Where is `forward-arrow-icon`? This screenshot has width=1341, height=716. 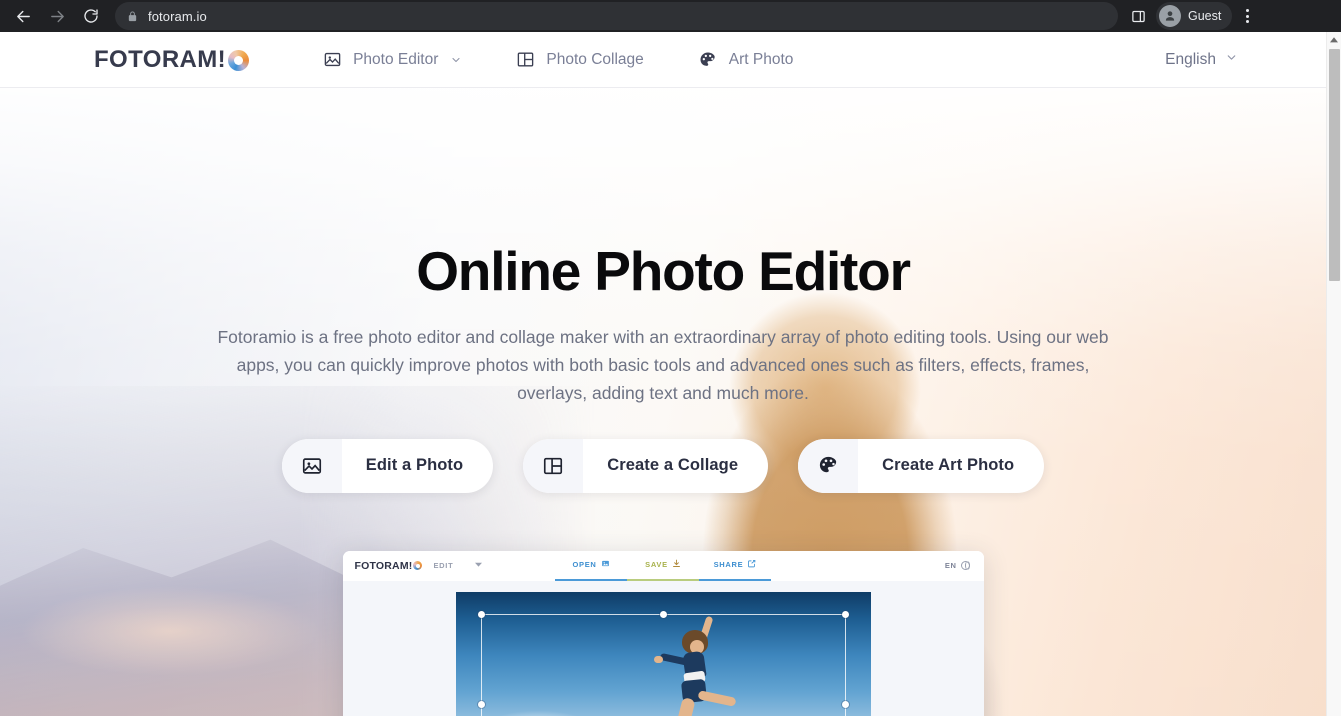
forward-arrow-icon is located at coordinates (57, 16).